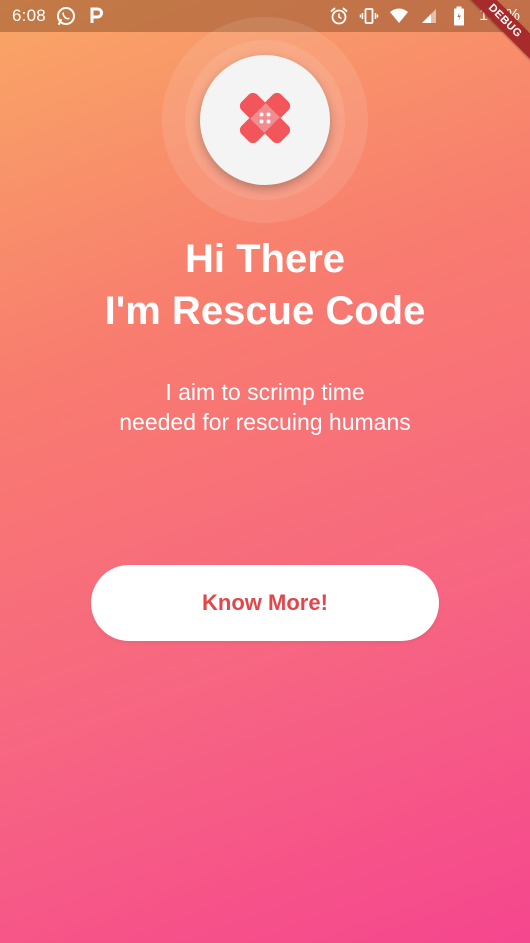  I want to click on status-left: 6:08, so click(59, 16).